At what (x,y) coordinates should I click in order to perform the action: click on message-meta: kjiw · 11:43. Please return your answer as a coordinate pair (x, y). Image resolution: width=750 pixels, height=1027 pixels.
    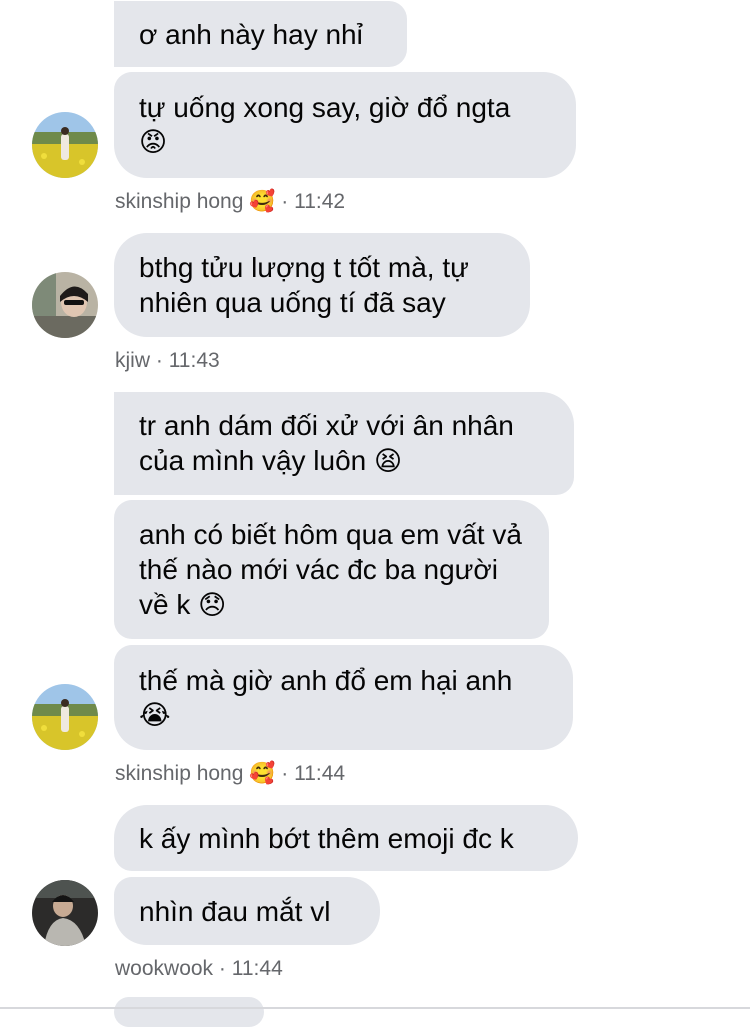
    Looking at the image, I should click on (167, 361).